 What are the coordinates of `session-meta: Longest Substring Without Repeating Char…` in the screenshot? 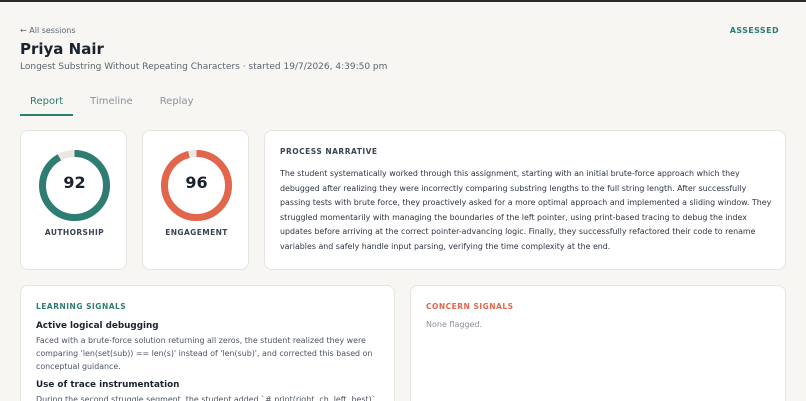 It's located at (204, 67).